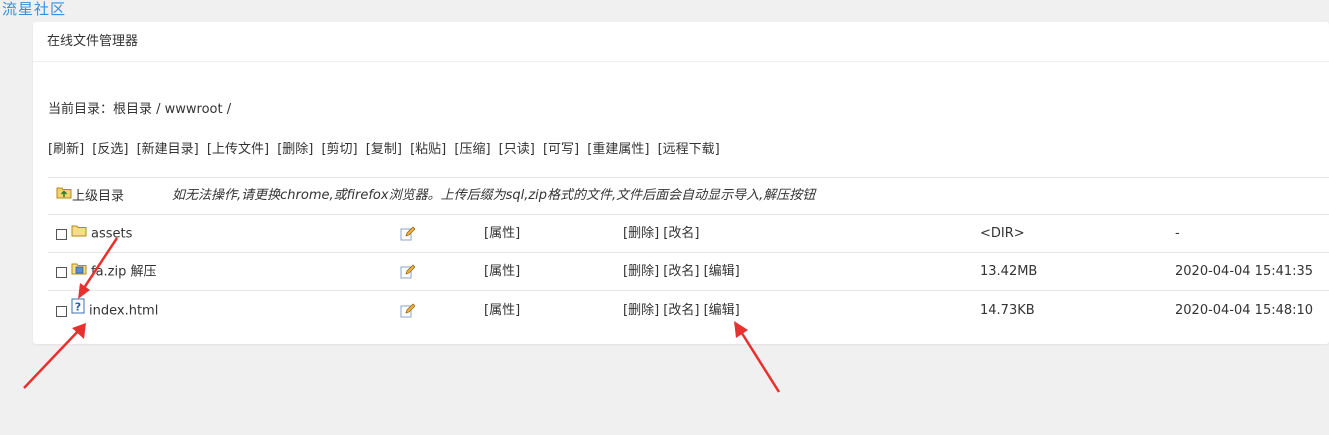  What do you see at coordinates (295, 149) in the screenshot?
I see `delete-button: [删除]` at bounding box center [295, 149].